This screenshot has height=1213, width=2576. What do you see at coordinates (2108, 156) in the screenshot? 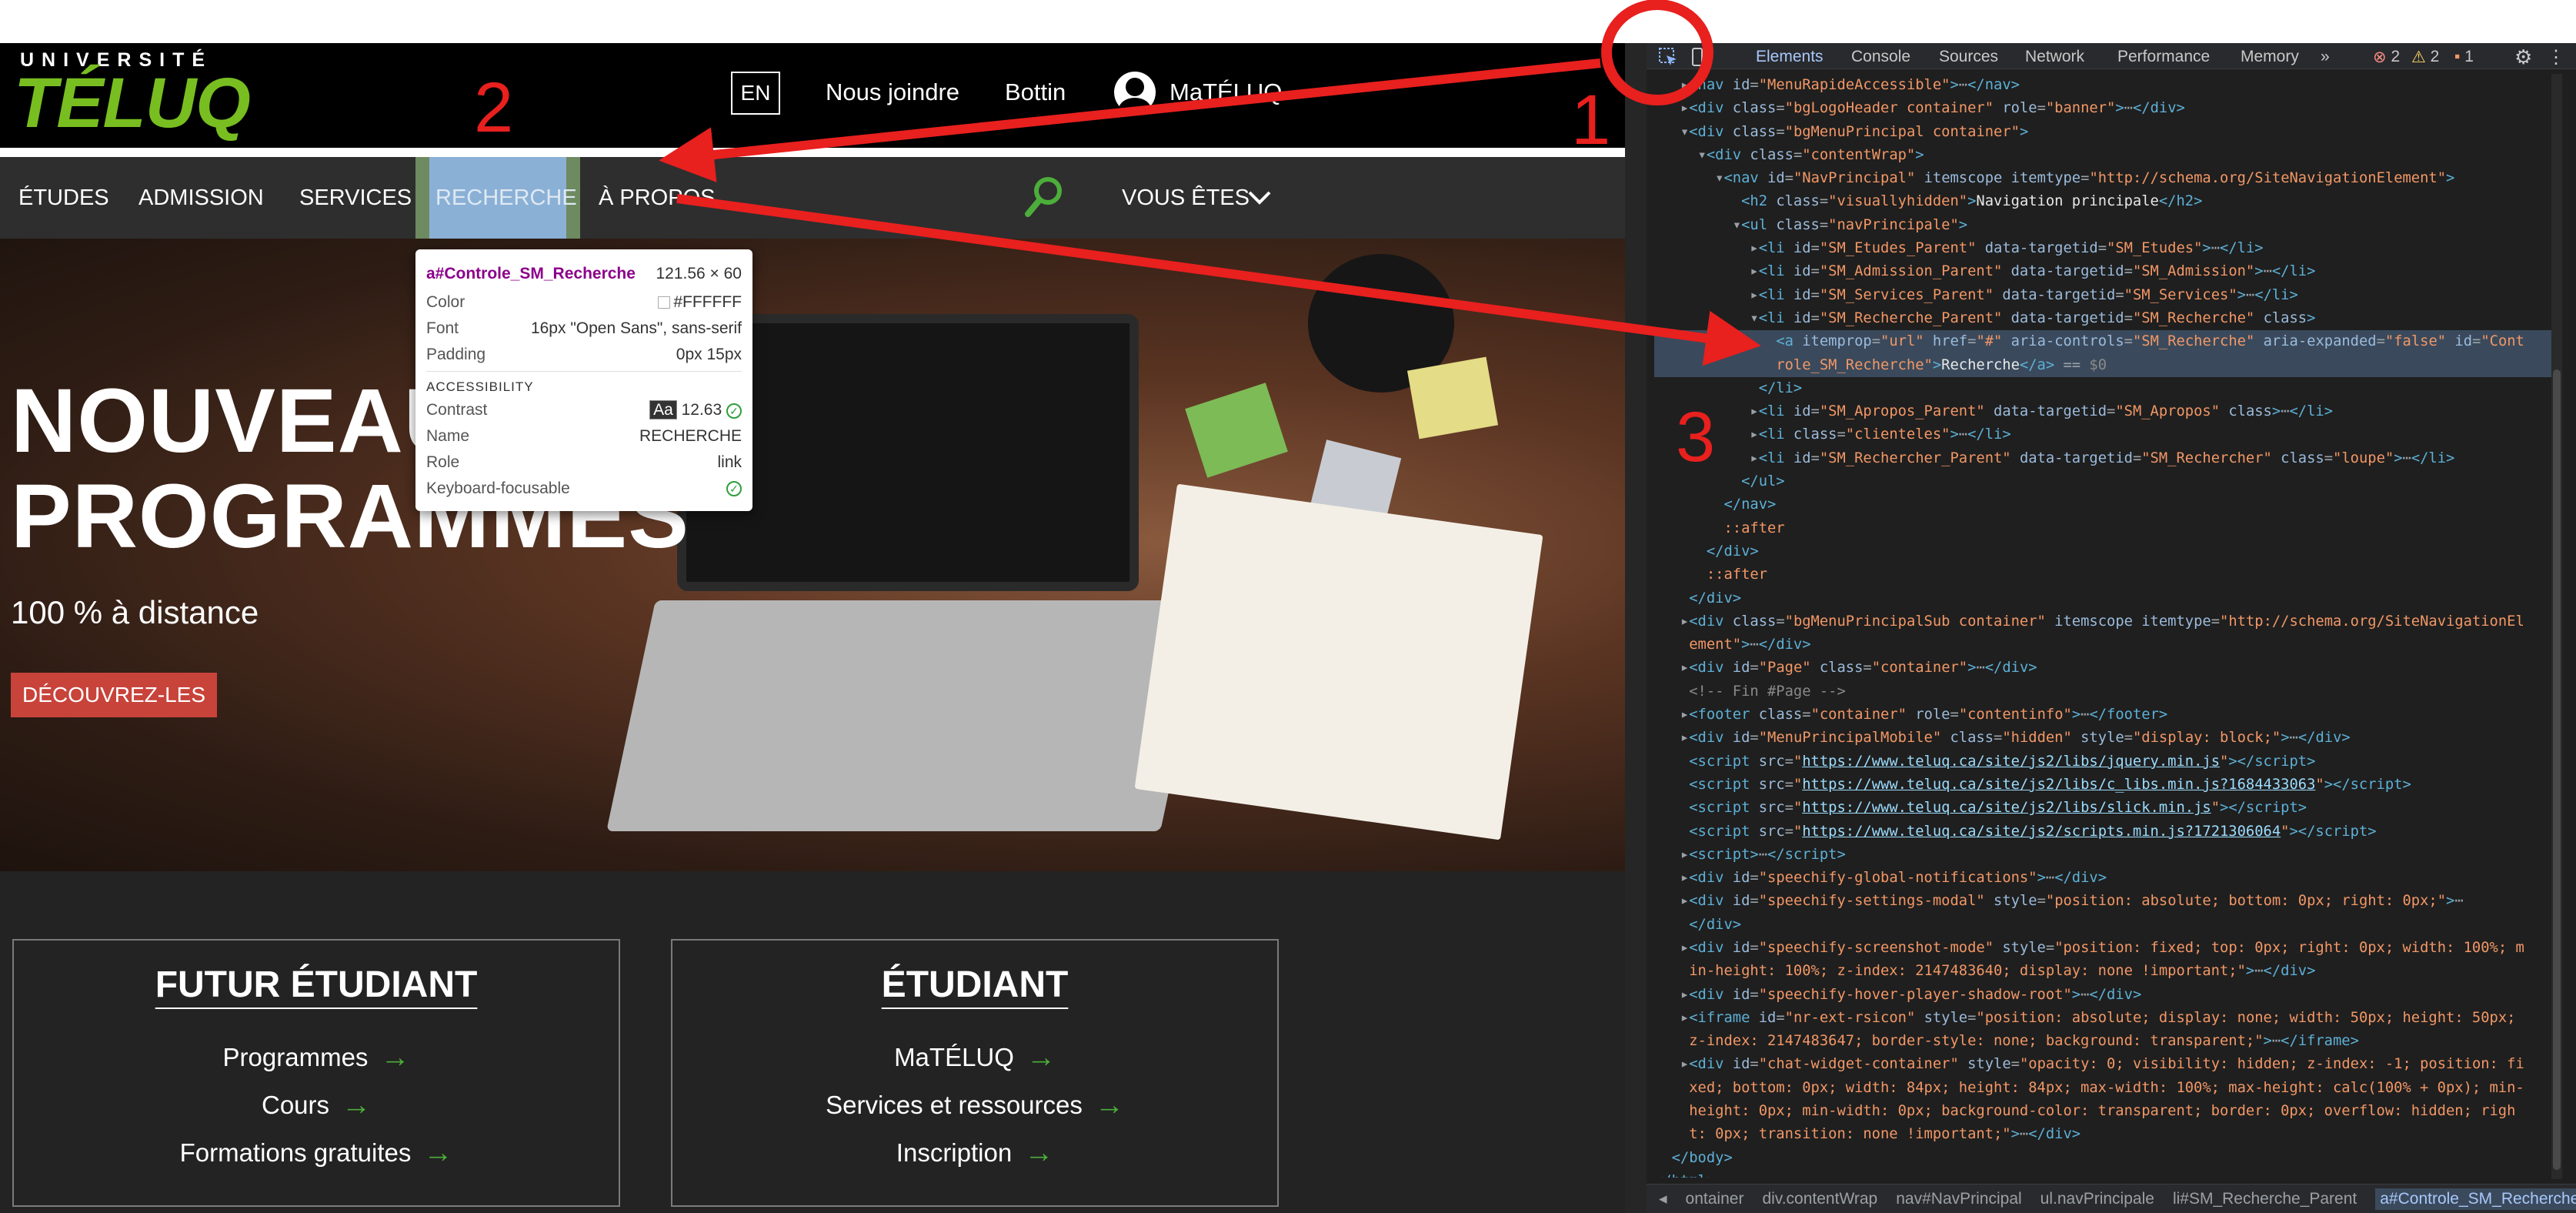
I see `dom-line: ▾<div class="contentWrap">` at bounding box center [2108, 156].